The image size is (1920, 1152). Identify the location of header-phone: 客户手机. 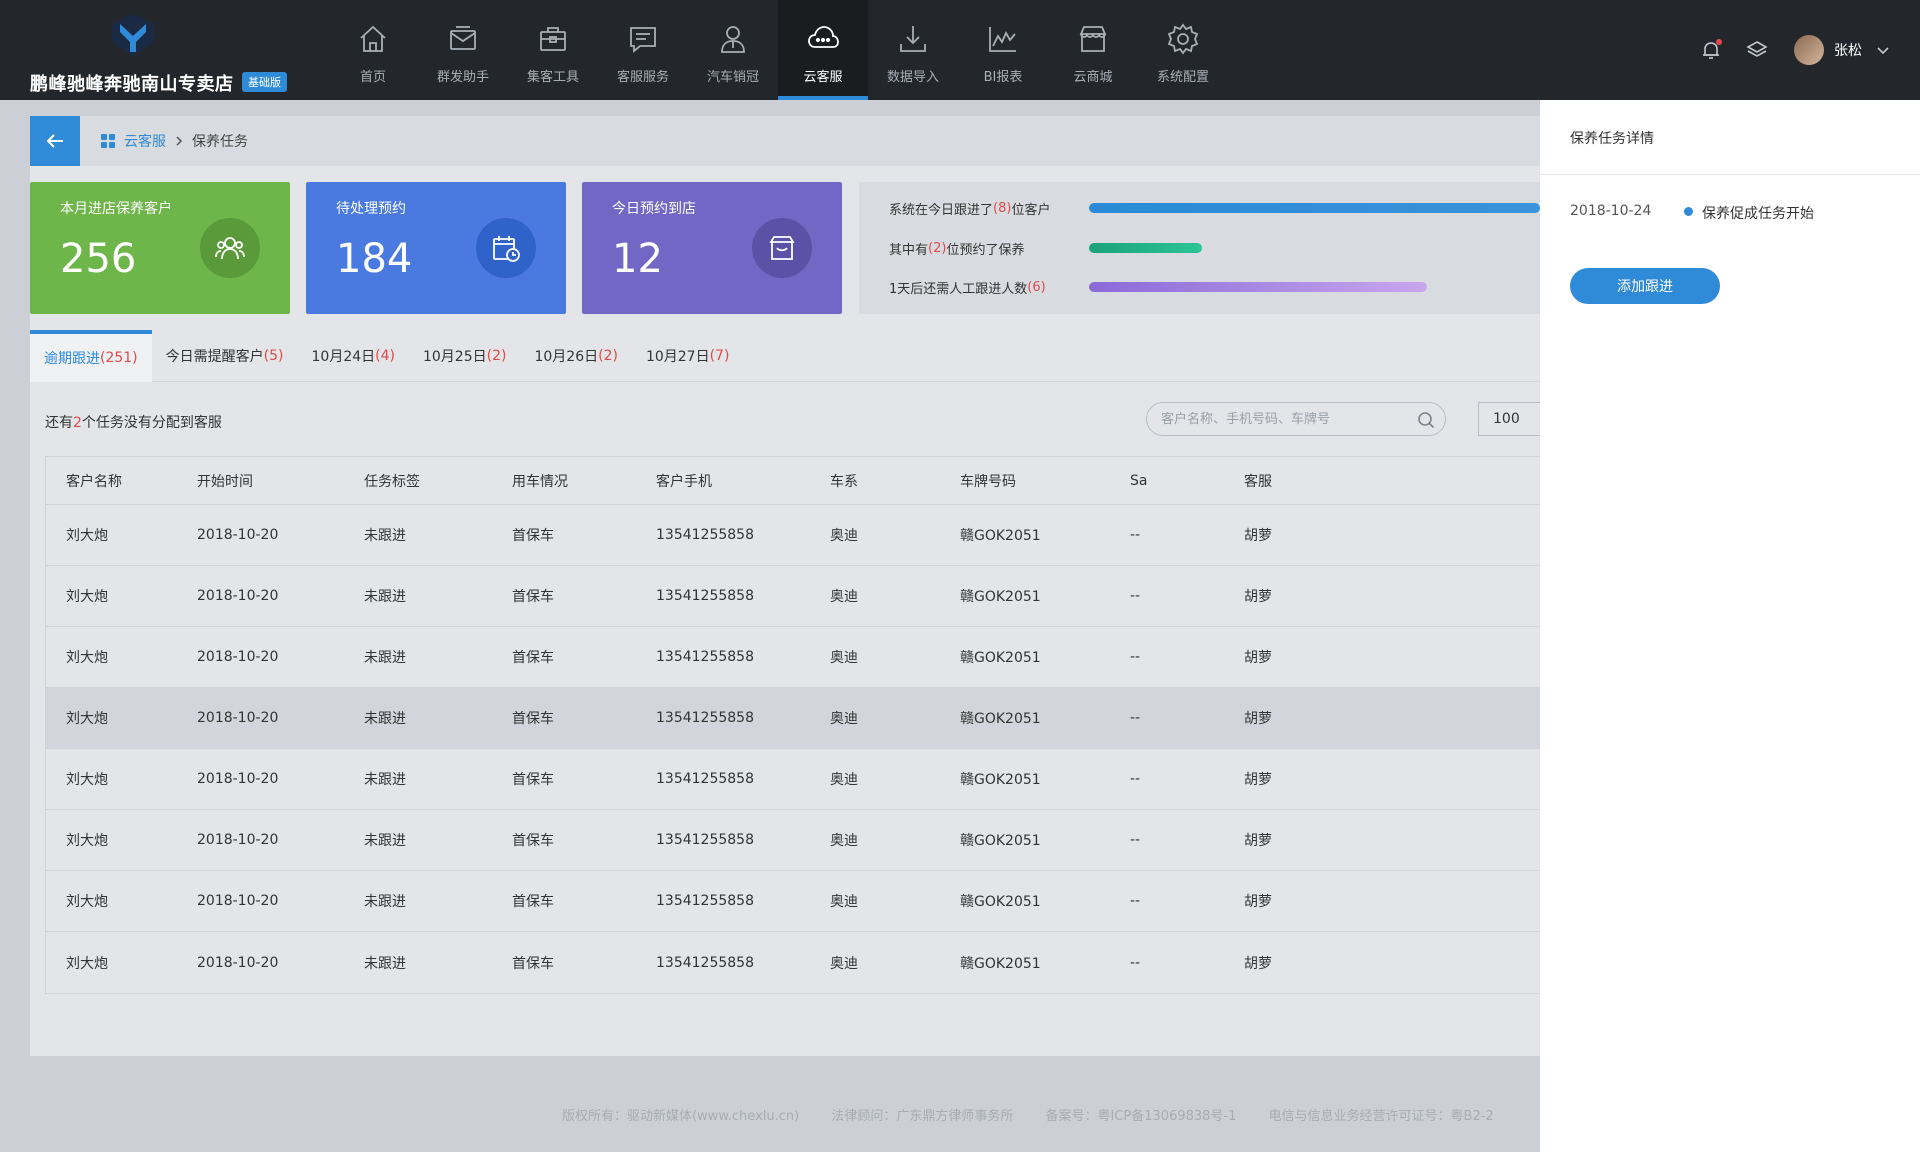
(684, 480).